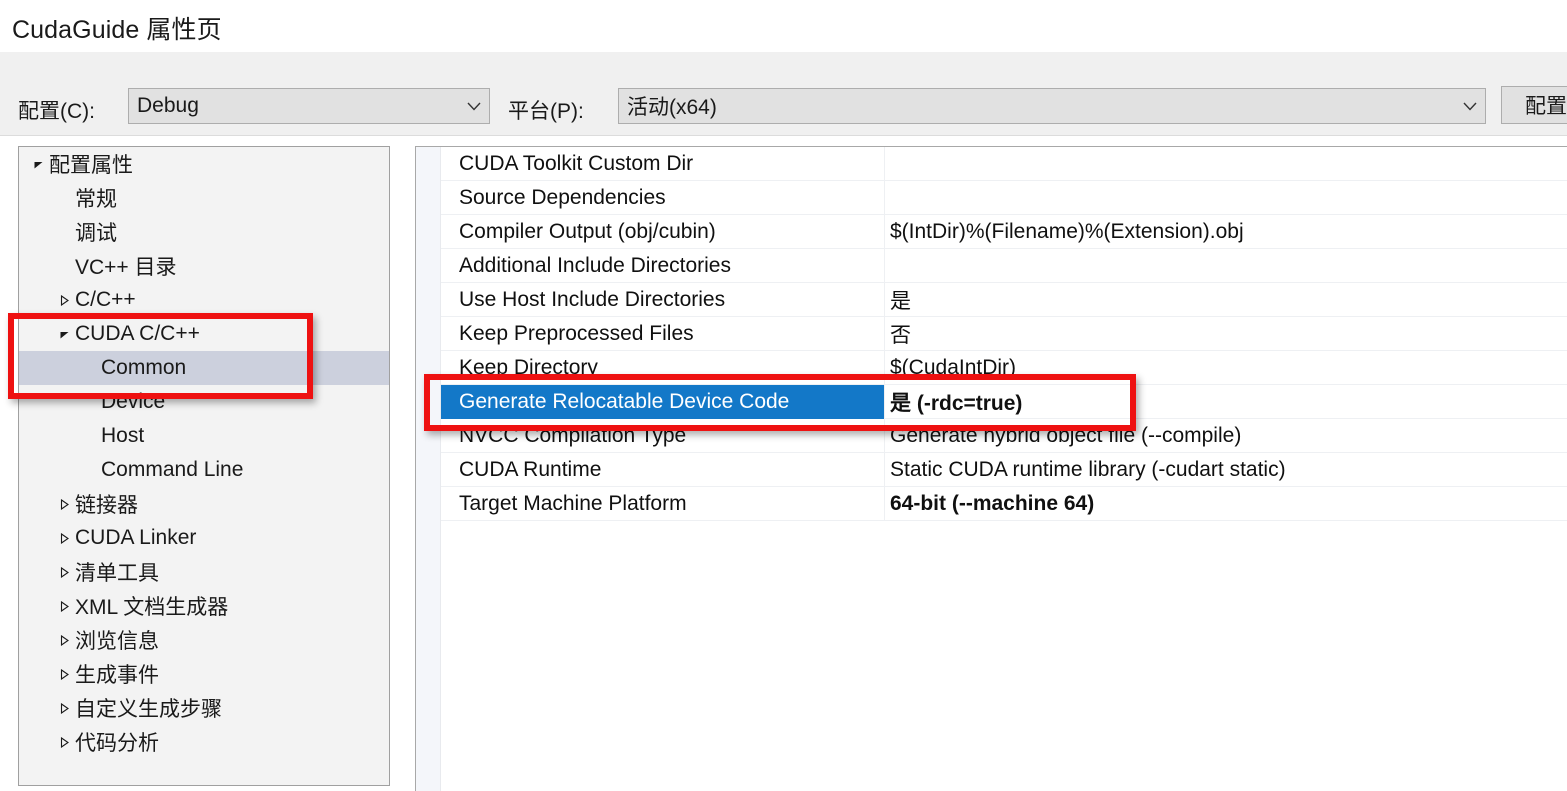  Describe the element at coordinates (663, 231) in the screenshot. I see `property-name: Compiler Output (obj/cubin)` at that location.